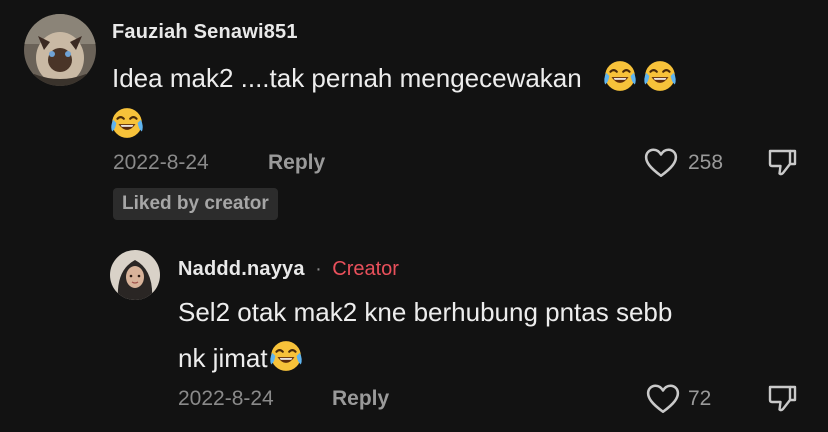 This screenshot has width=828, height=432. Describe the element at coordinates (425, 358) in the screenshot. I see `comment-text-line-2: nk jimat` at that location.